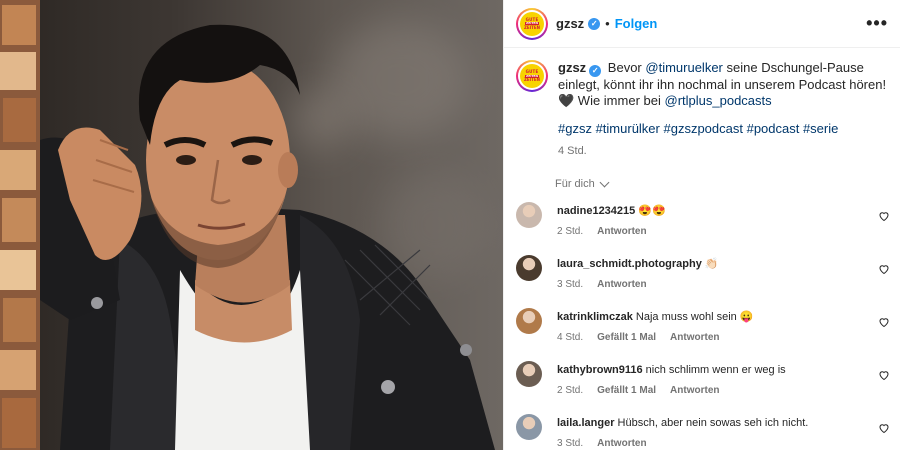  I want to click on chevron-down-icon, so click(604, 182).